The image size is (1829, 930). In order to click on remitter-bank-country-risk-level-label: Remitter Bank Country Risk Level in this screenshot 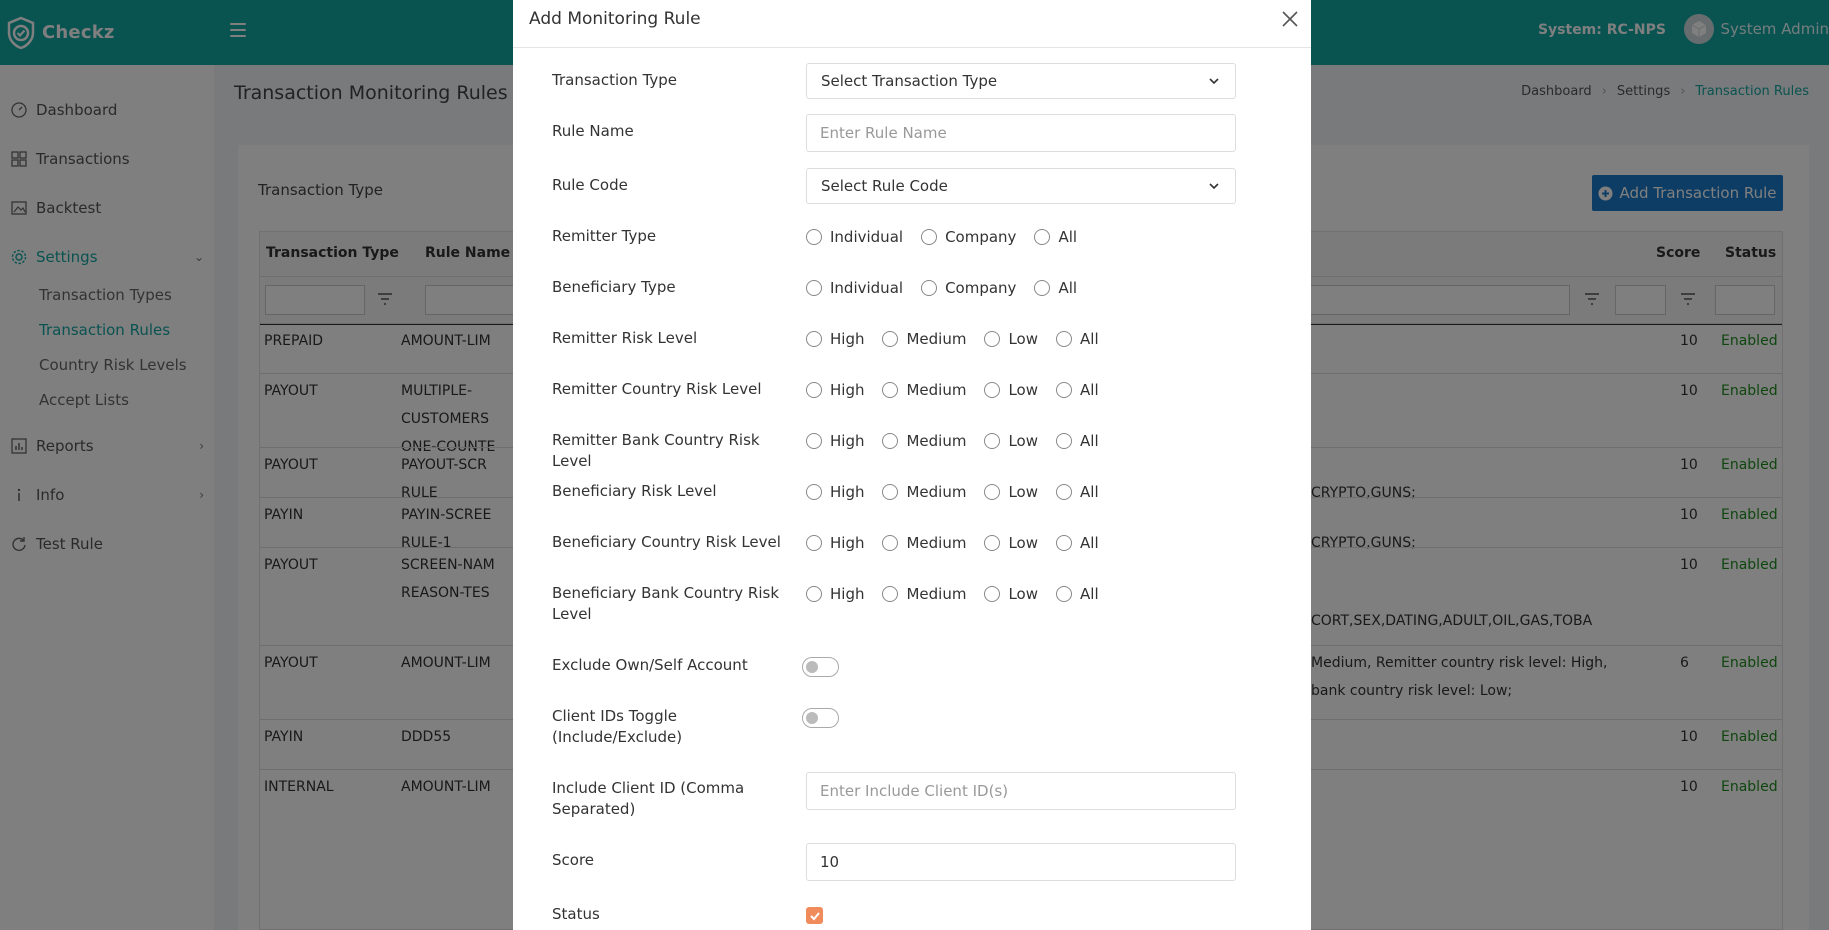, I will do `click(656, 450)`.